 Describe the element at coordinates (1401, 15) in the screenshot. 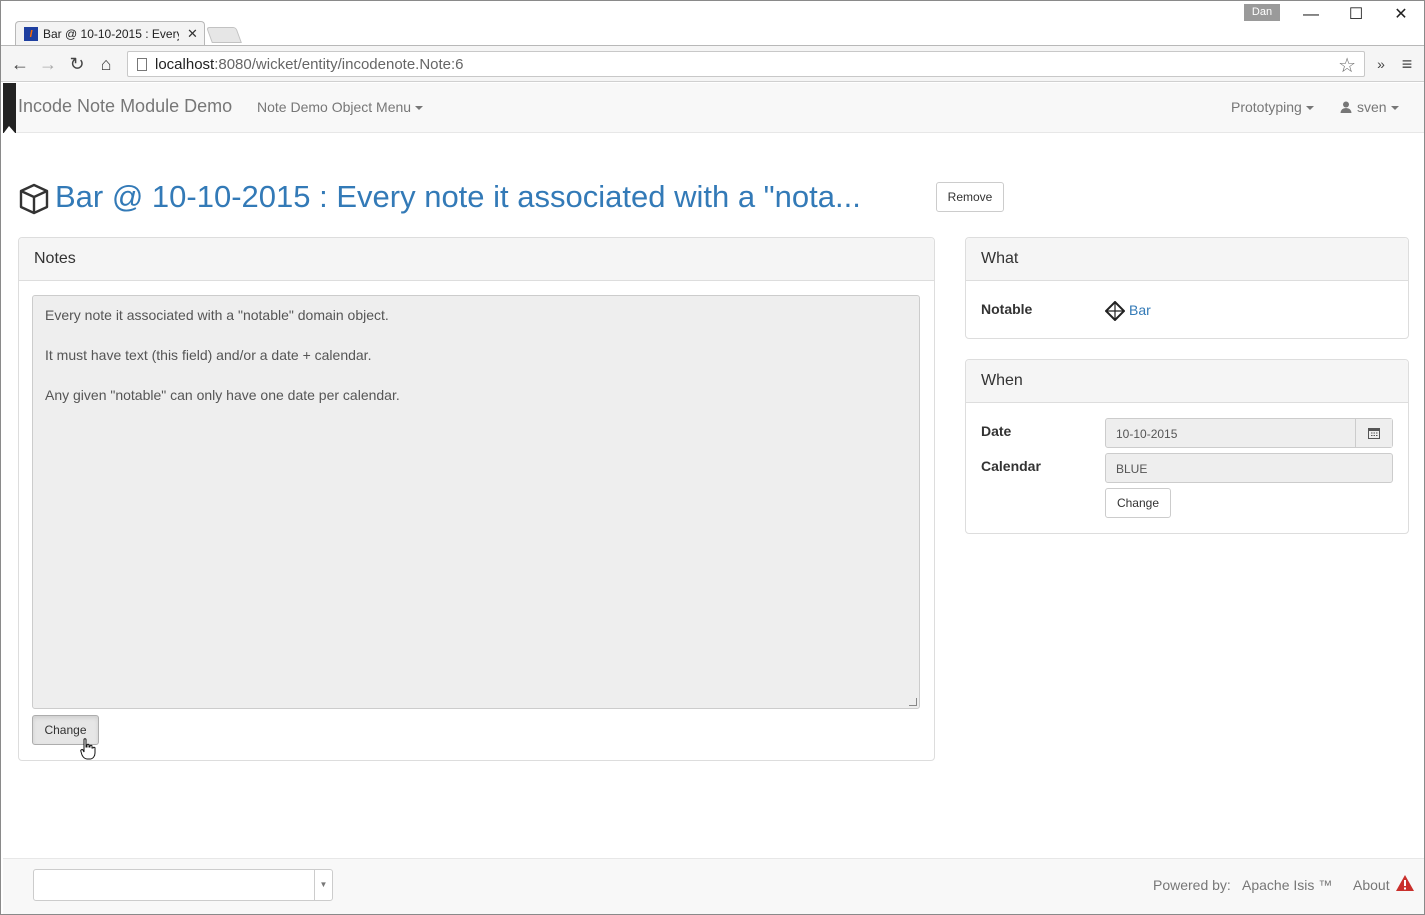

I see `close-window-icon: ✕` at that location.